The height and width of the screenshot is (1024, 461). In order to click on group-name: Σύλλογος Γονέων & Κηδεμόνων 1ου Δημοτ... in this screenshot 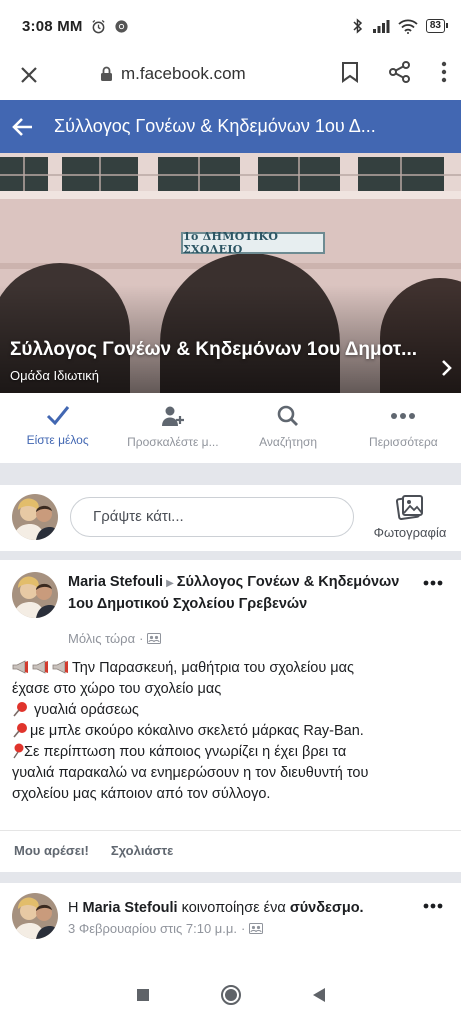, I will do `click(214, 349)`.